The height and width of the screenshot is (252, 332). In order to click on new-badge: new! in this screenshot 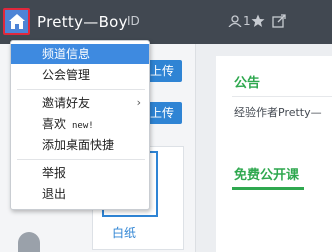, I will do `click(83, 126)`.